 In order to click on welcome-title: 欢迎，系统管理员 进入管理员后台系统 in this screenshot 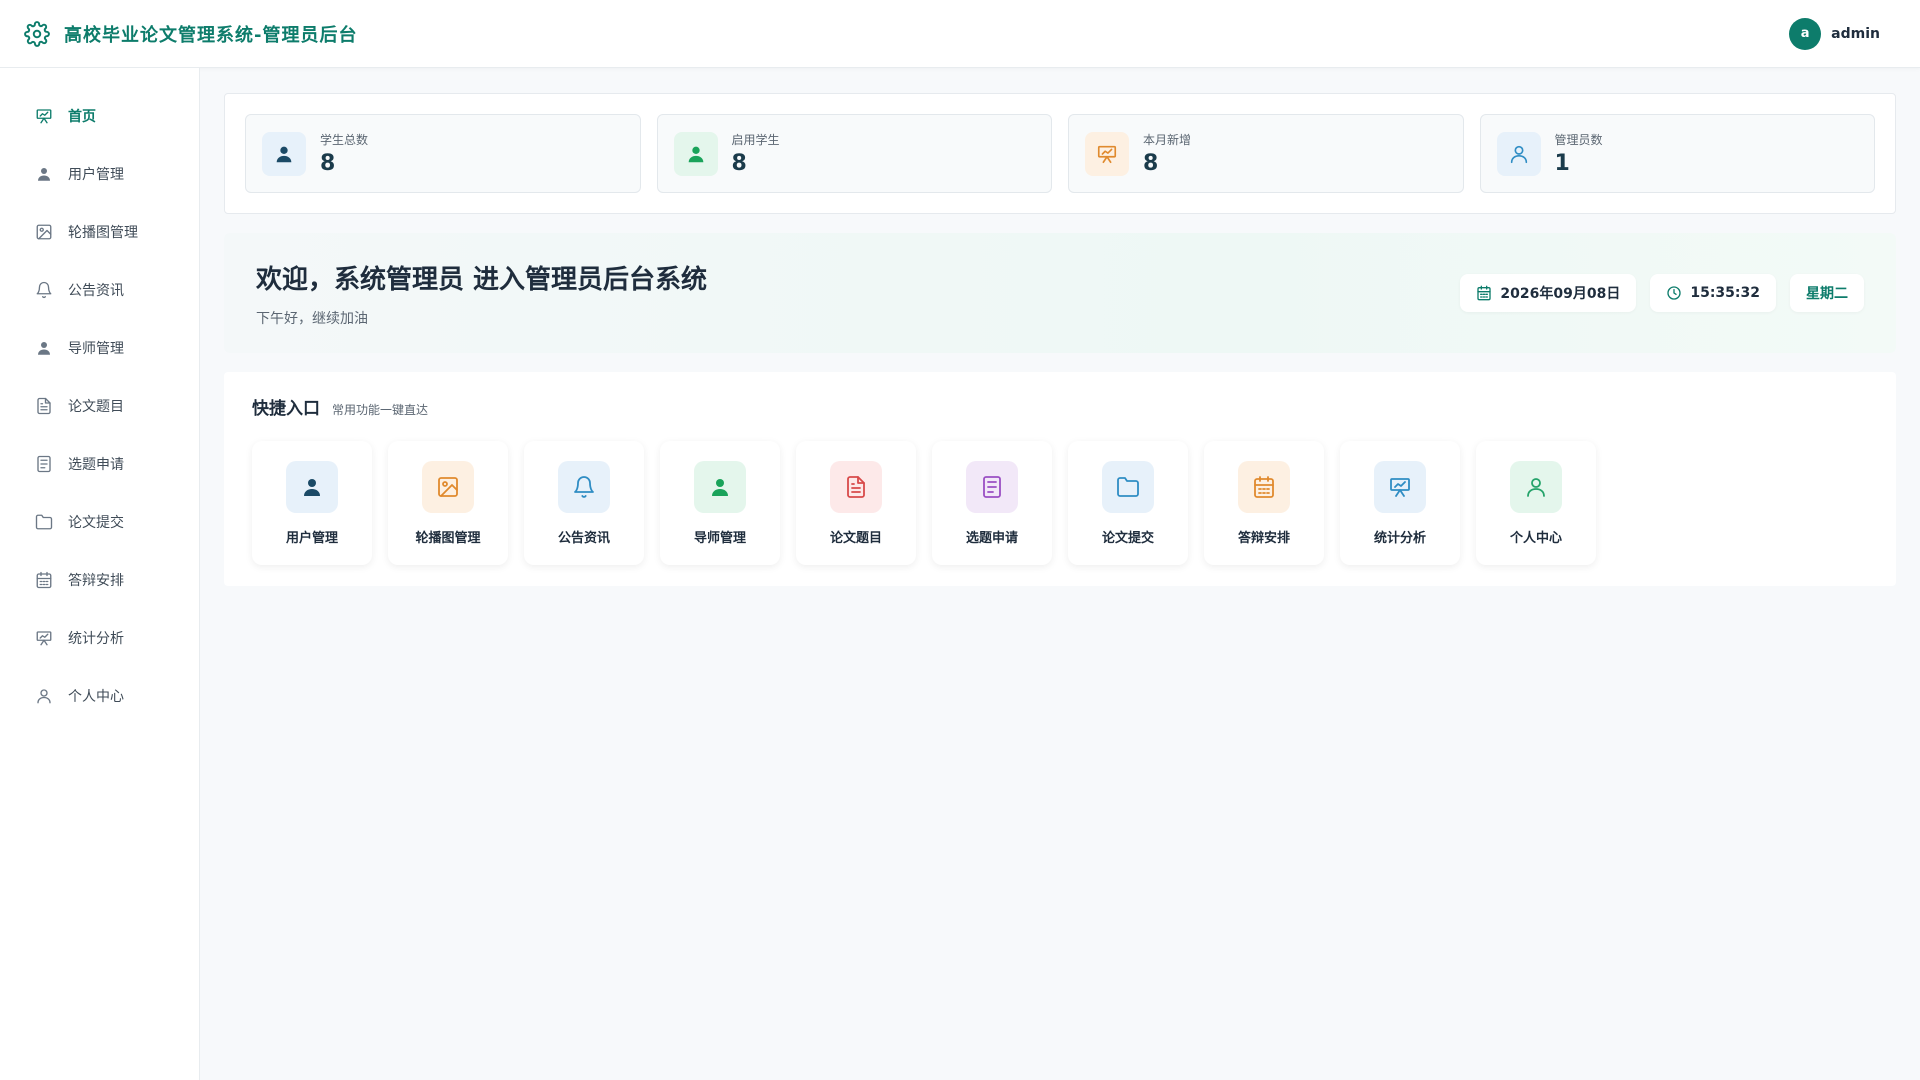, I will do `click(482, 279)`.